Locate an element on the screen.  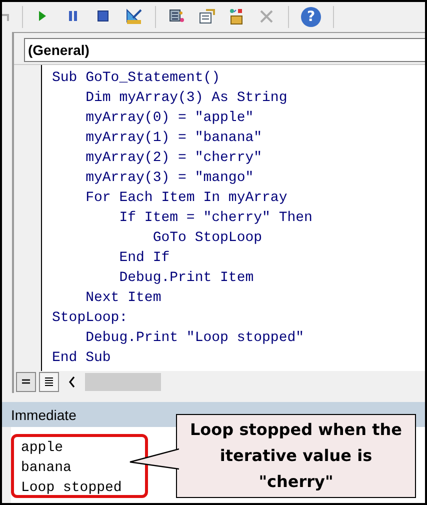
code-line: For Each Item In myArray is located at coordinates (186, 198).